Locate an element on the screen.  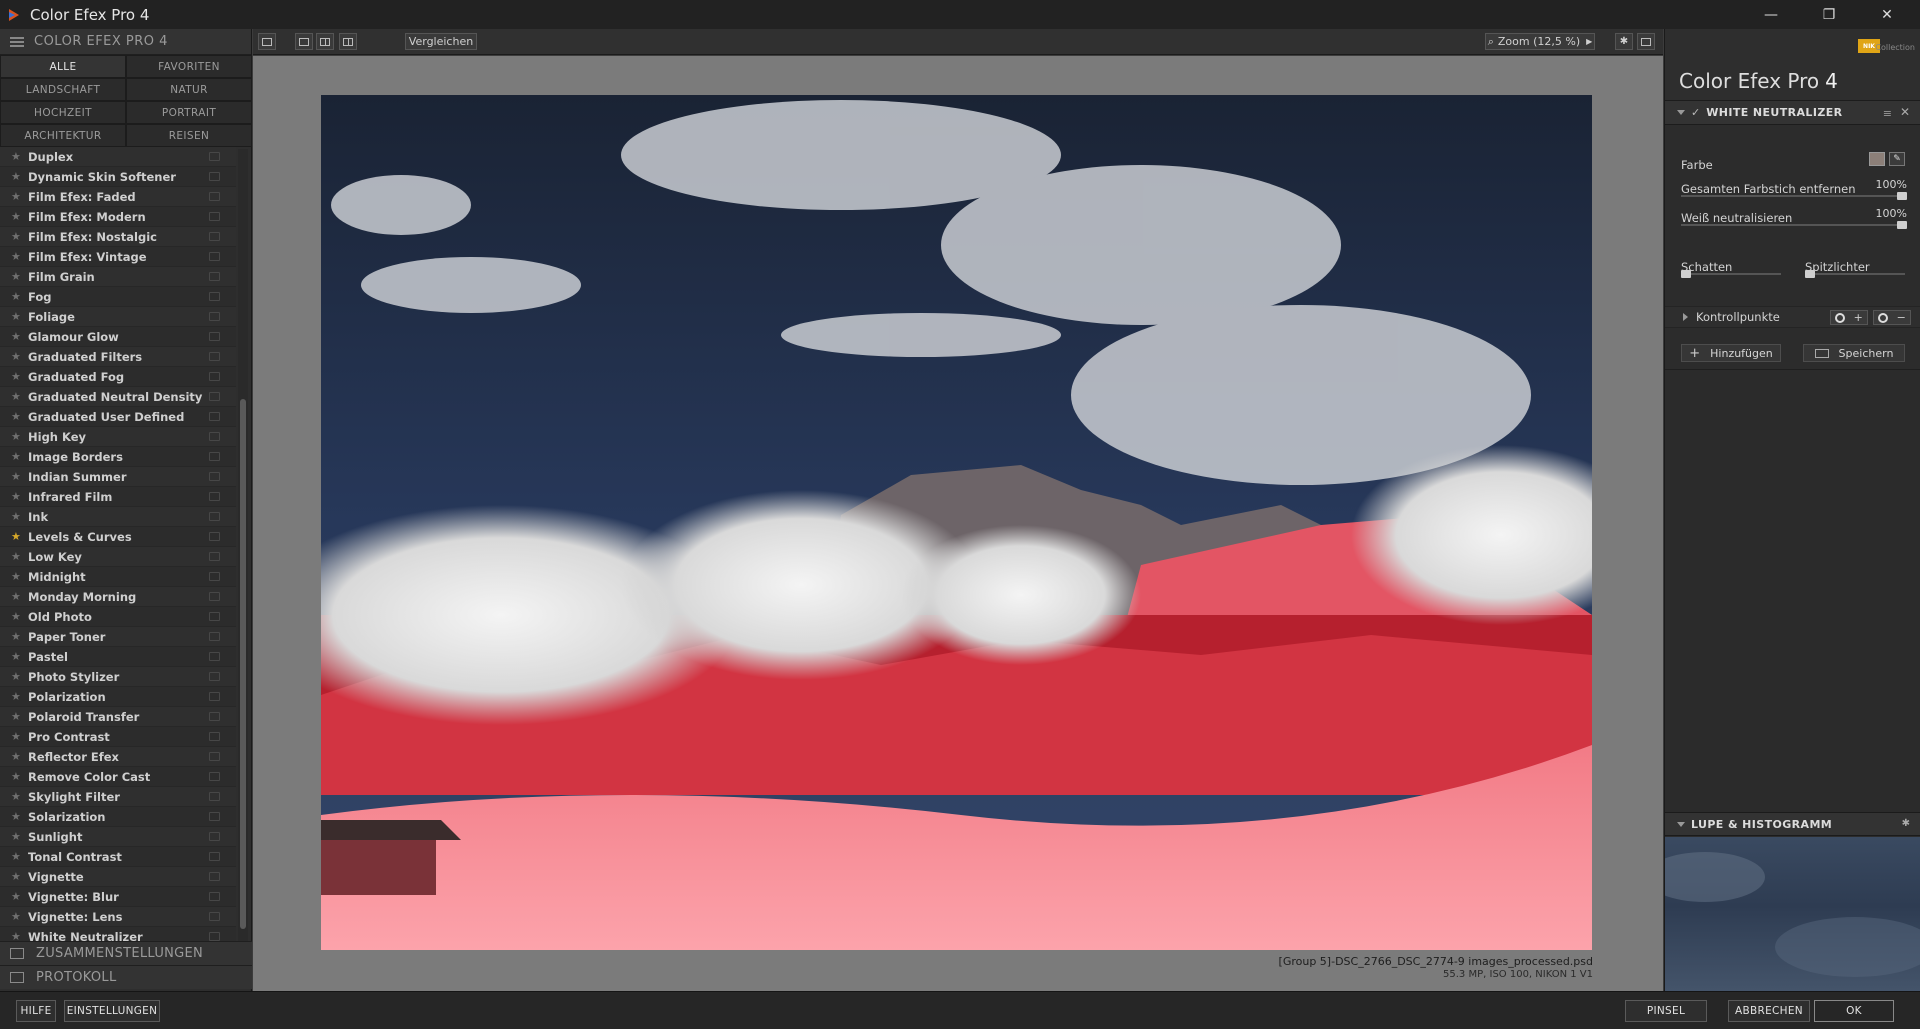
compare-button: Vergleichen is located at coordinates (441, 41).